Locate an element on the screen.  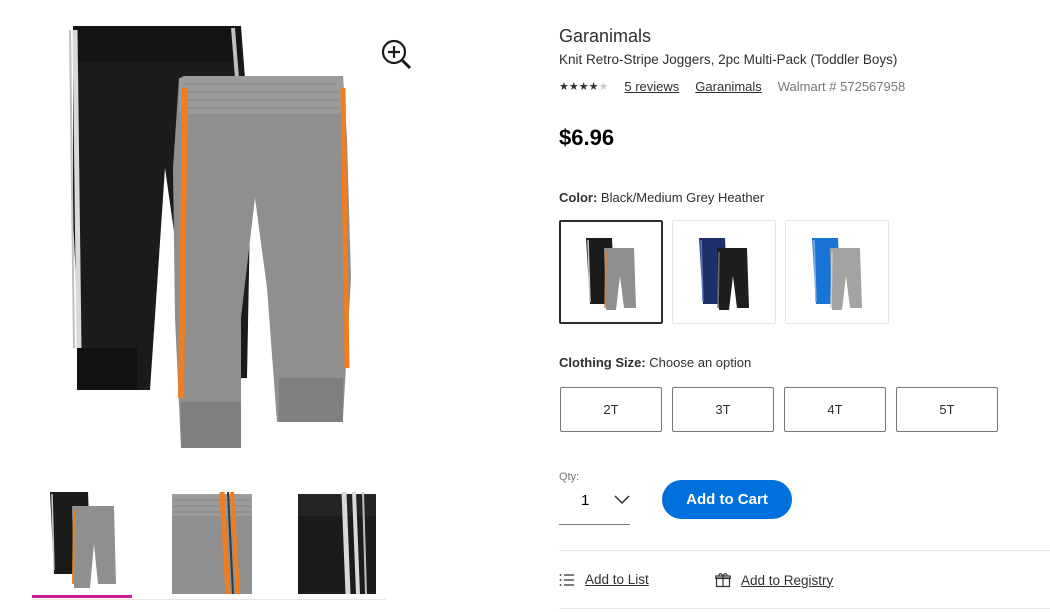
size-options: 2T 3T 4T 5T is located at coordinates (779, 409).